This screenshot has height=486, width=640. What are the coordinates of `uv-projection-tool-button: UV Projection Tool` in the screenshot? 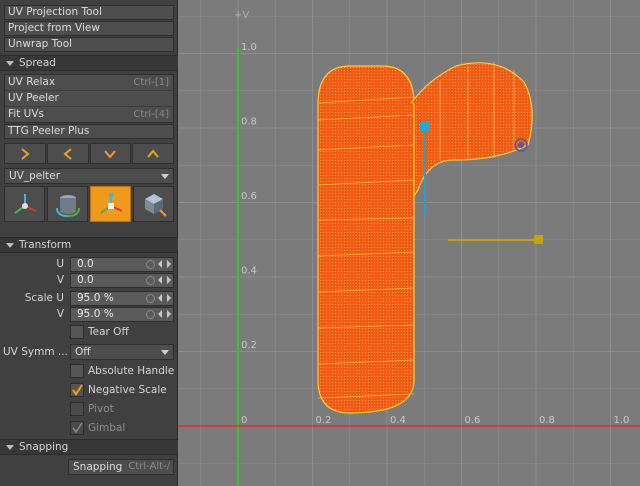 It's located at (89, 12).